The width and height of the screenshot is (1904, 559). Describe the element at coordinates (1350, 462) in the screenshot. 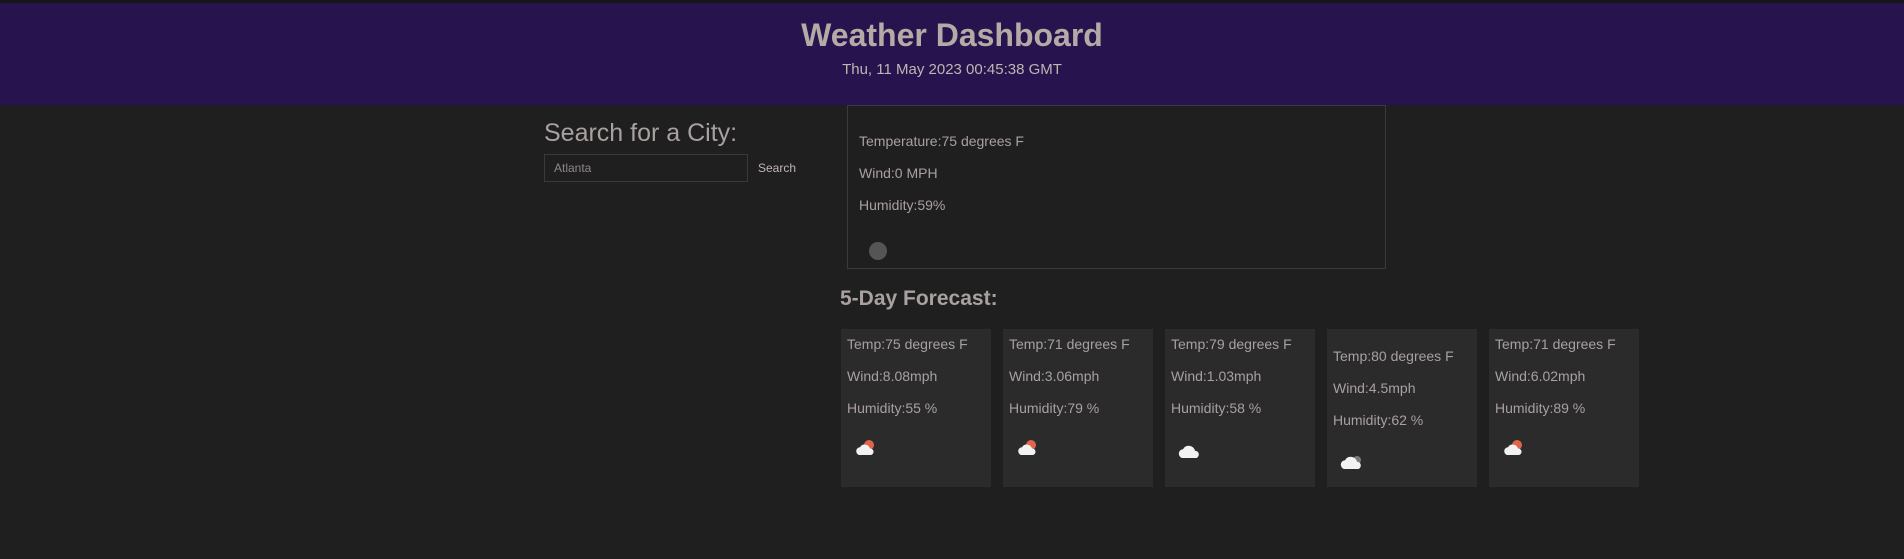

I see `cloud-night-icon` at that location.